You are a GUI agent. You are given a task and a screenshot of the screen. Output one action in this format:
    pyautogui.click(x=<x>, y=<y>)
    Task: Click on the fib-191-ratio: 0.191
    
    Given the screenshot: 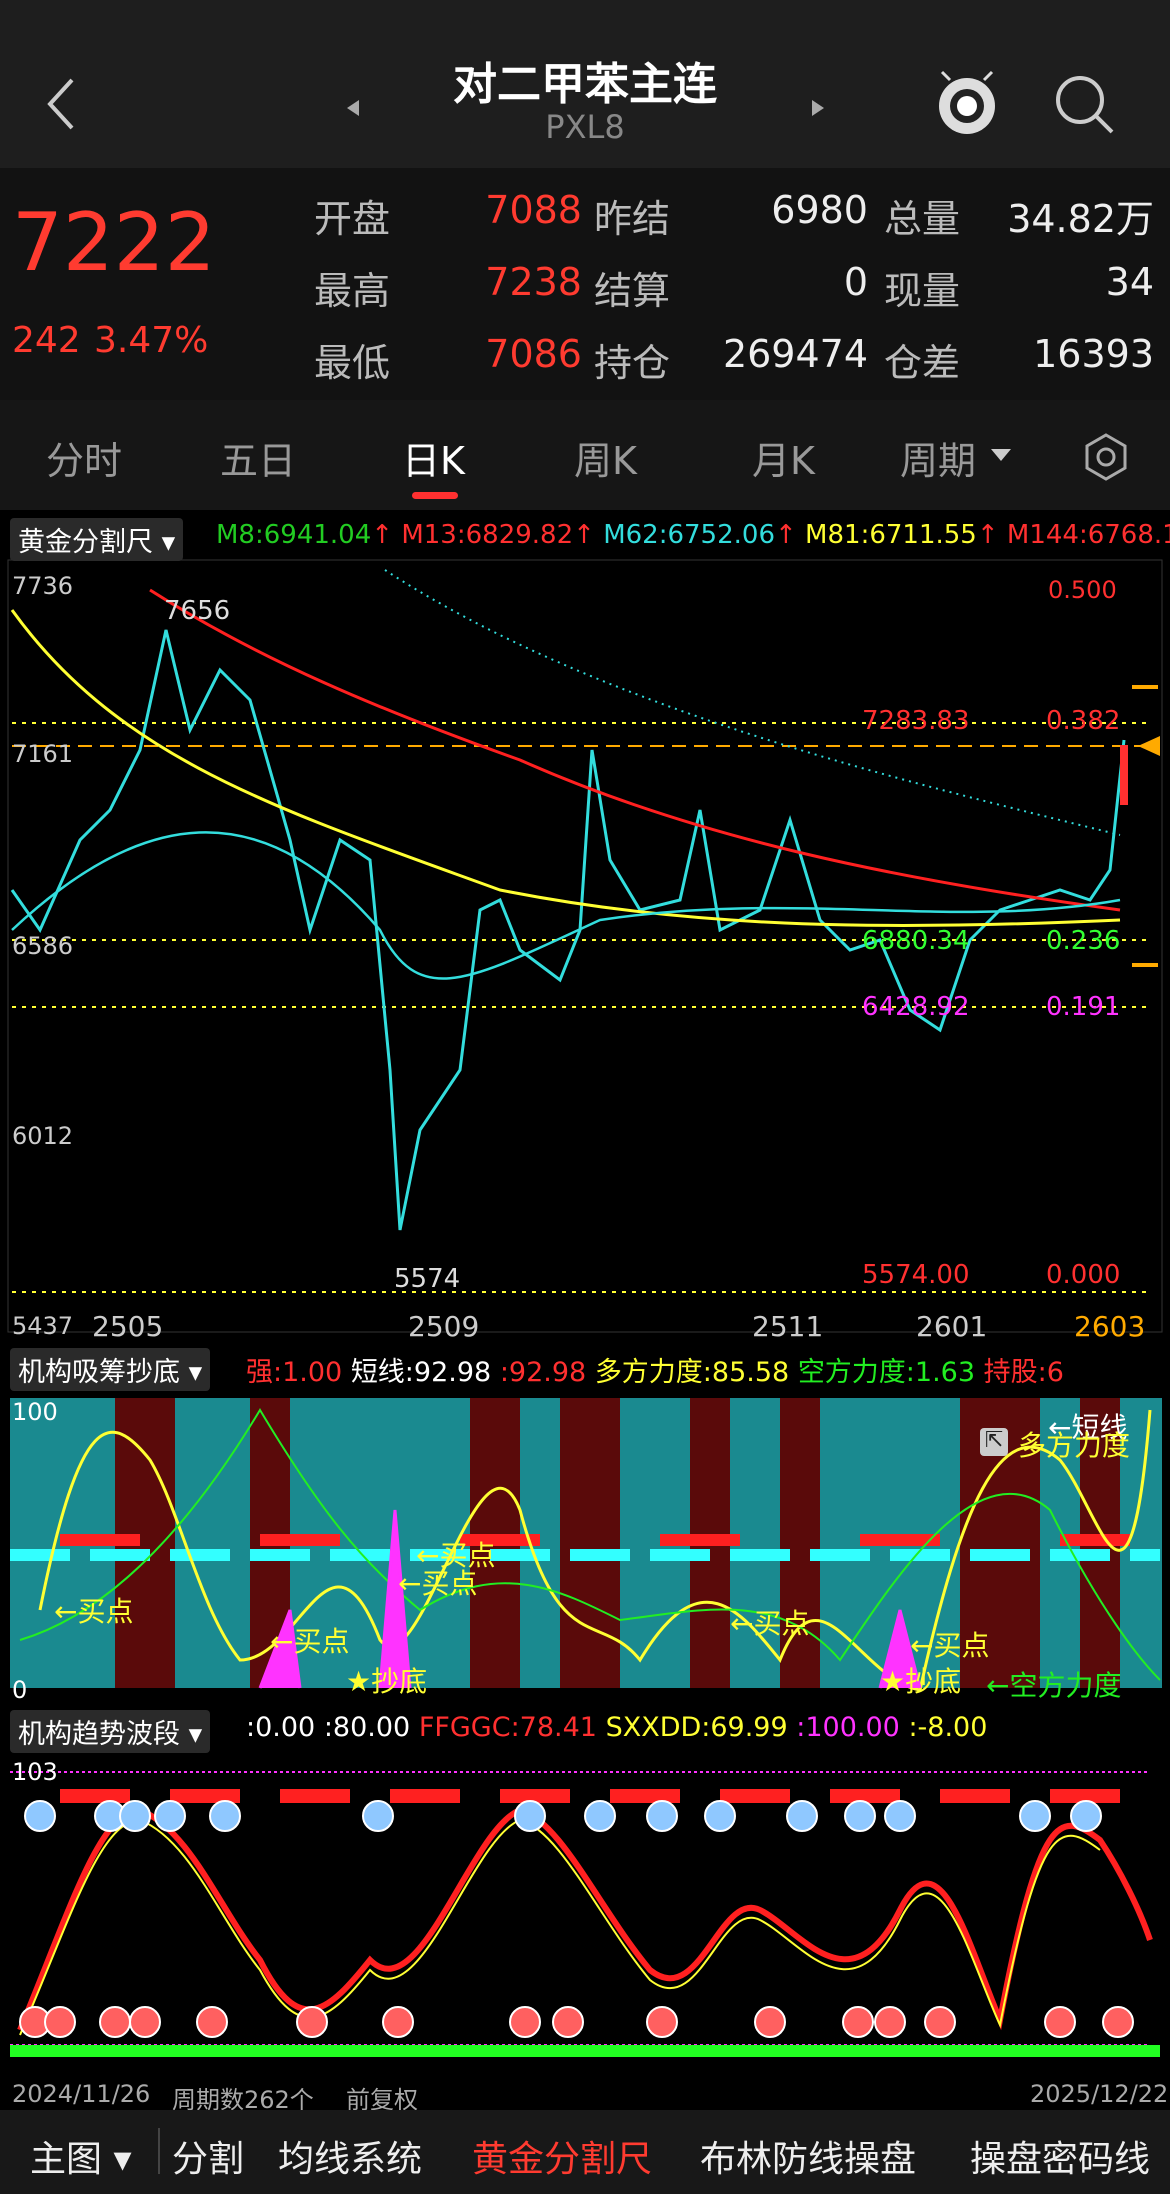 What is the action you would take?
    pyautogui.click(x=1083, y=1007)
    